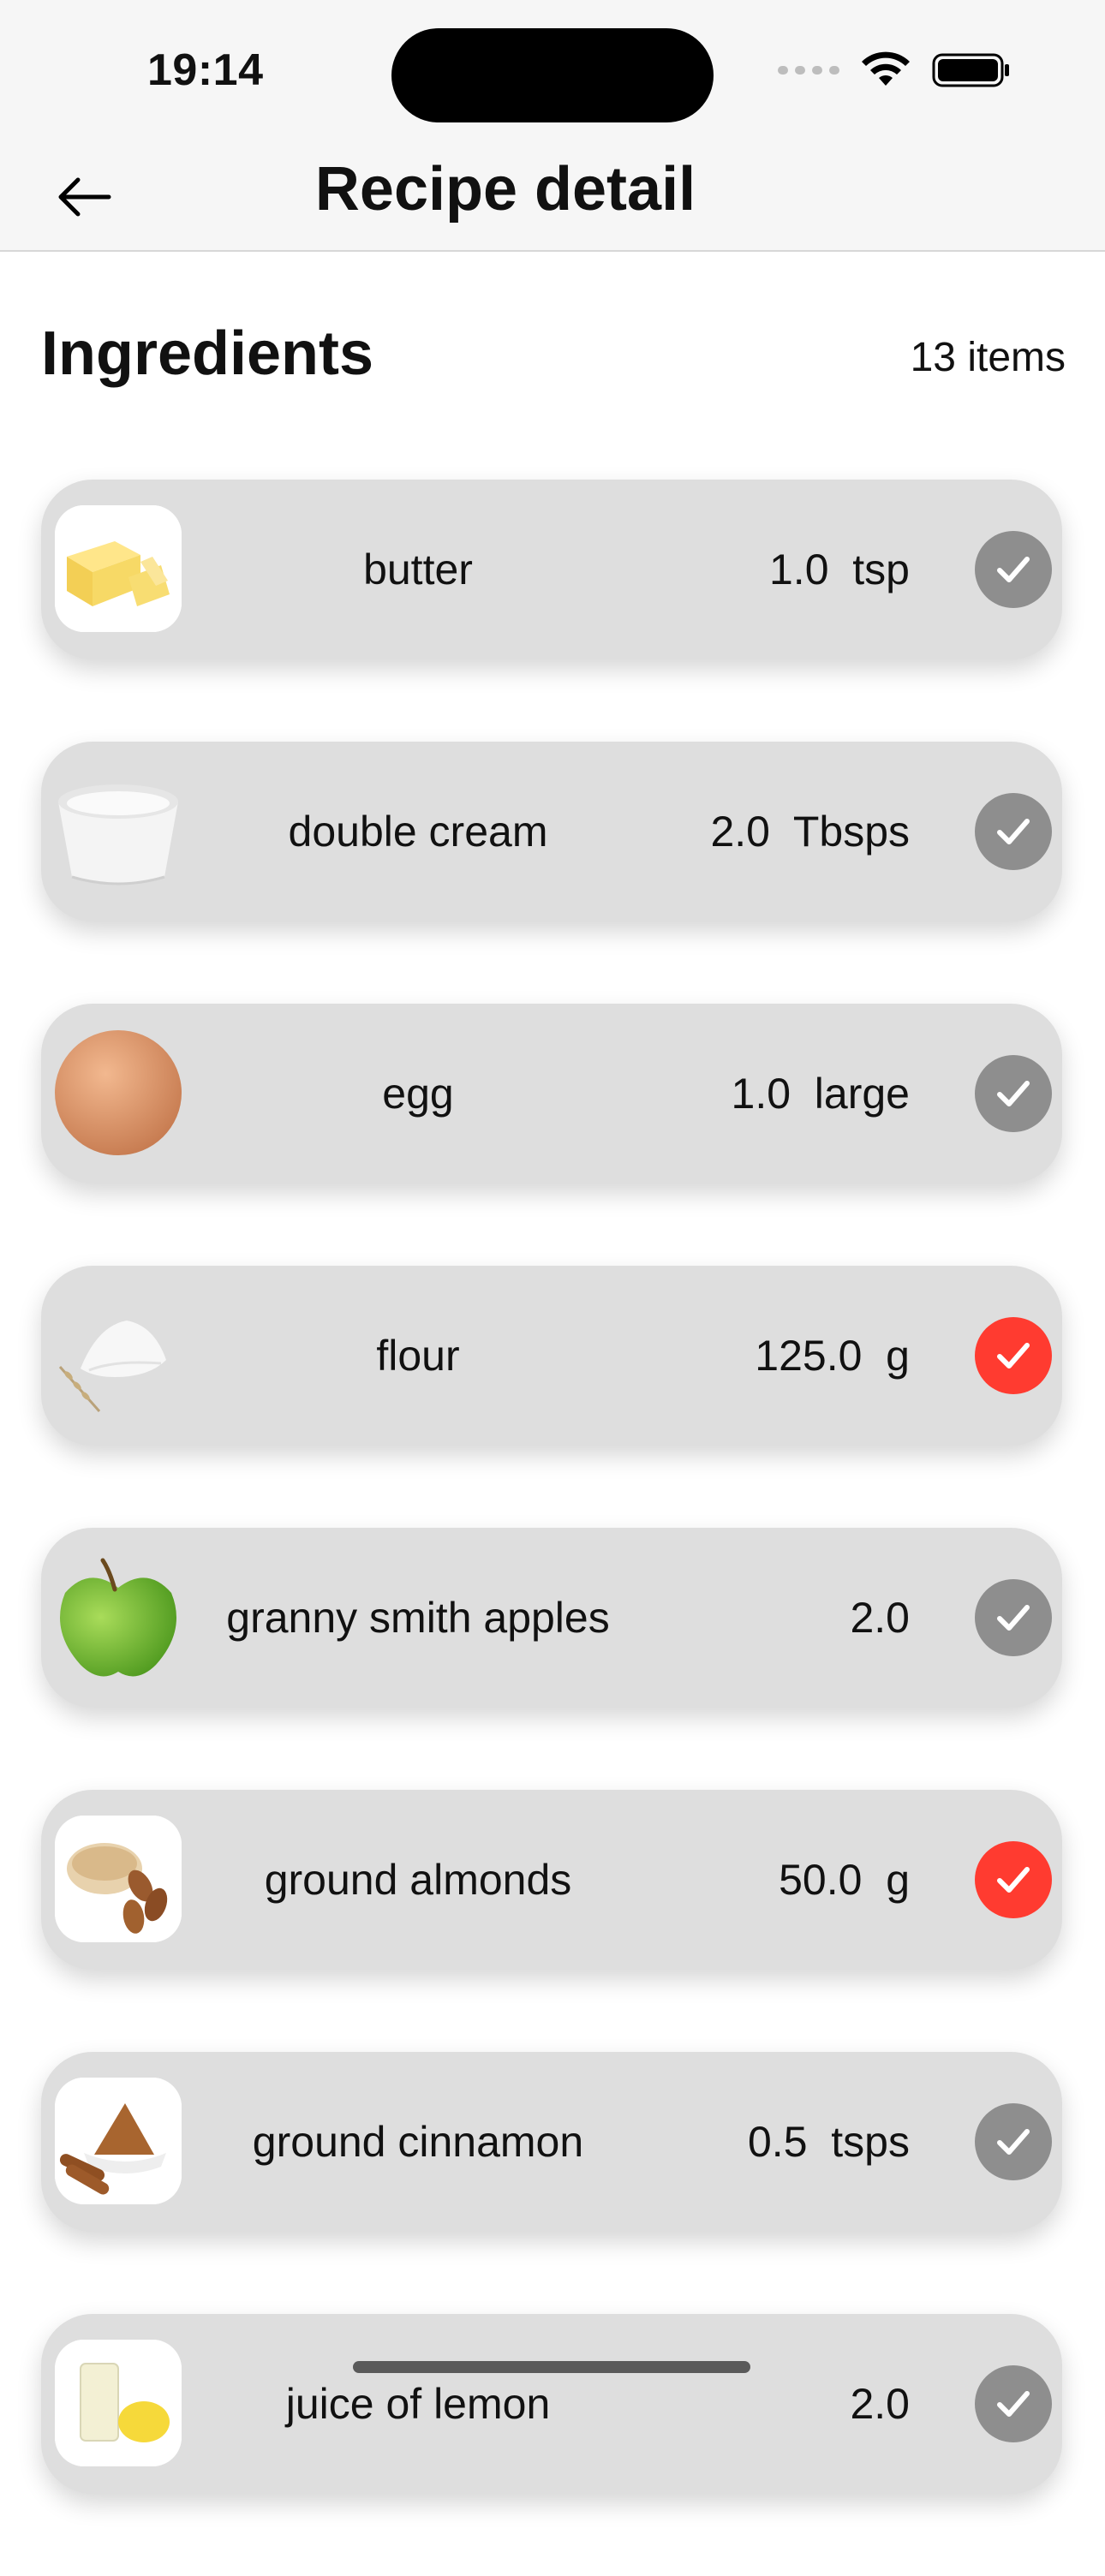 The width and height of the screenshot is (1105, 2576). Describe the element at coordinates (551, 569) in the screenshot. I see `ingredient-row: butter 1.0 tsp` at that location.